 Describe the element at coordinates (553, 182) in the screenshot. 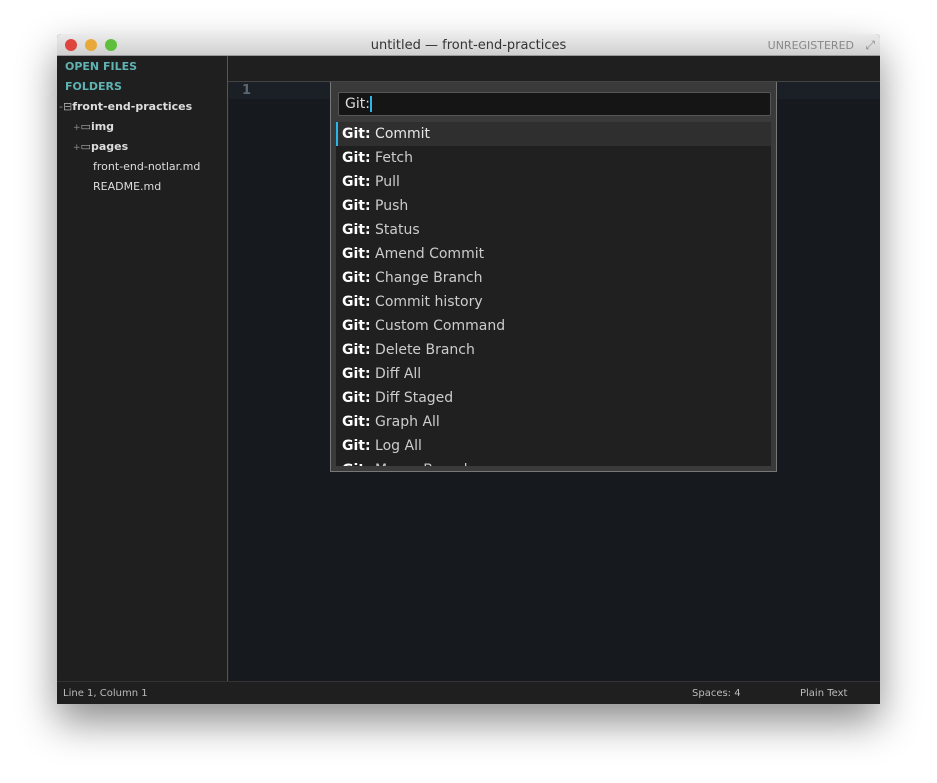

I see `command-item: Git: Pull` at that location.